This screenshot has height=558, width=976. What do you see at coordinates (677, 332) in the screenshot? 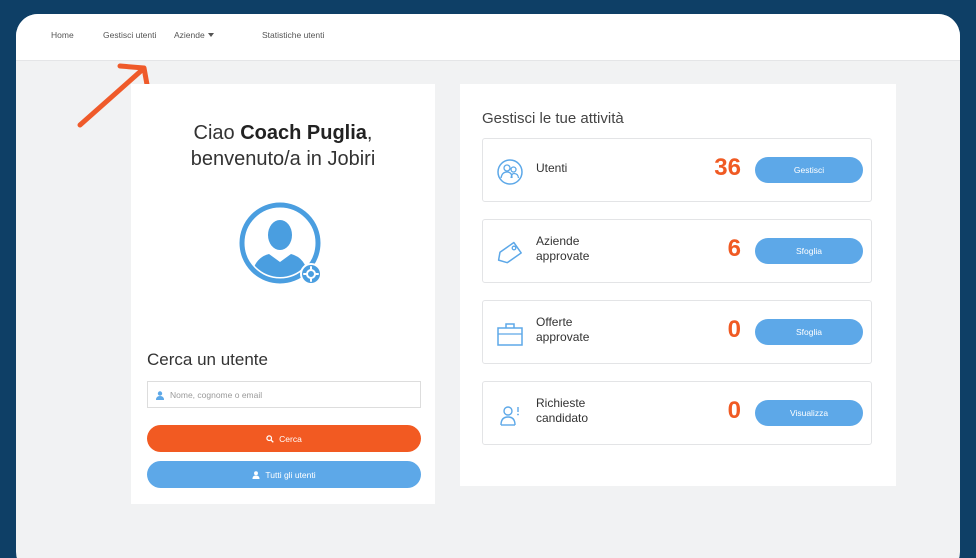
I see `task-row-offerte: Offerte approvate 0 Sfoglia` at bounding box center [677, 332].